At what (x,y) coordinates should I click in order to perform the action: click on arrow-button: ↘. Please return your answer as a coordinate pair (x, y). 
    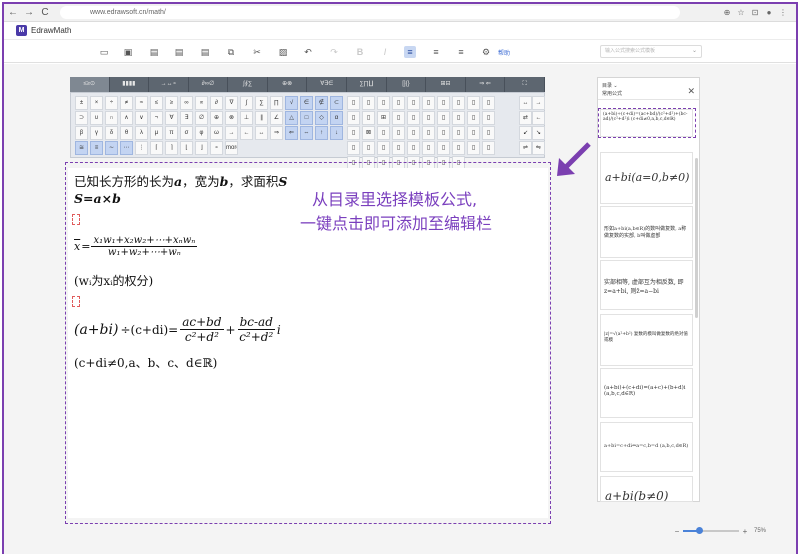
    Looking at the image, I should click on (538, 133).